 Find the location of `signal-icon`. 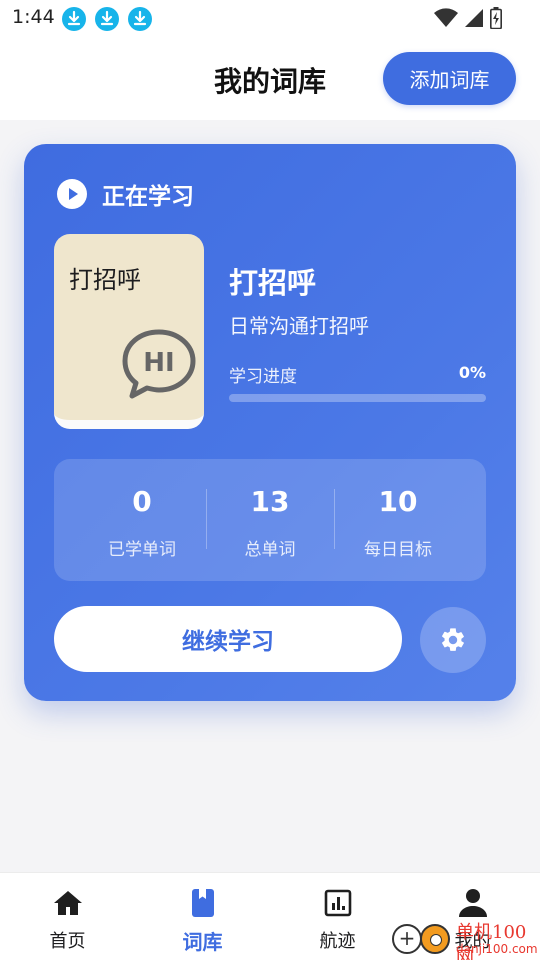

signal-icon is located at coordinates (474, 18).